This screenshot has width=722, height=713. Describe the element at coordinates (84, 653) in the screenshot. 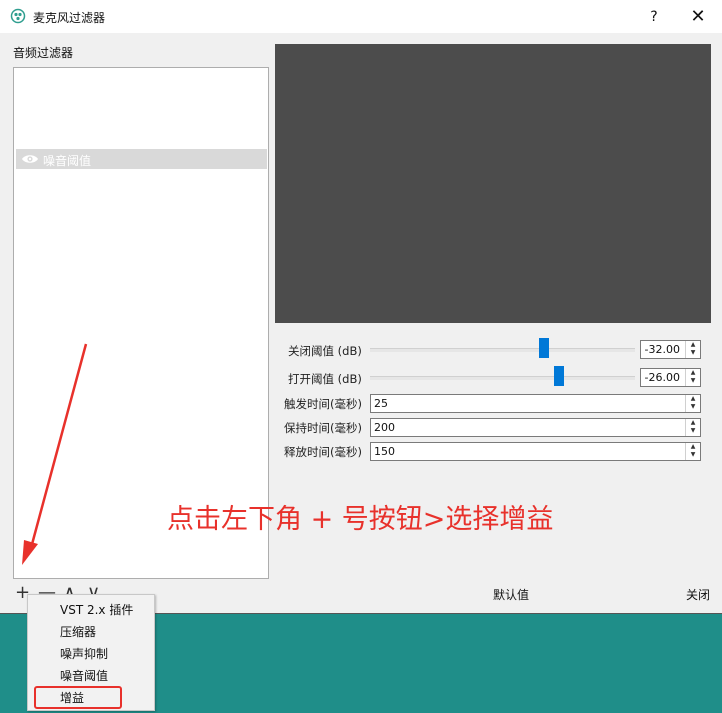

I see `menu-item-noise-suppression: 噪声抑制` at that location.